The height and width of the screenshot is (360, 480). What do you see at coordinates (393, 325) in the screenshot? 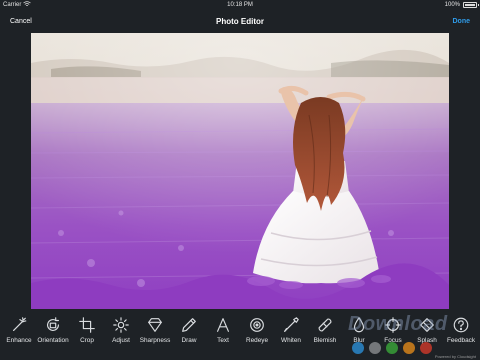
I see `focus-icon` at bounding box center [393, 325].